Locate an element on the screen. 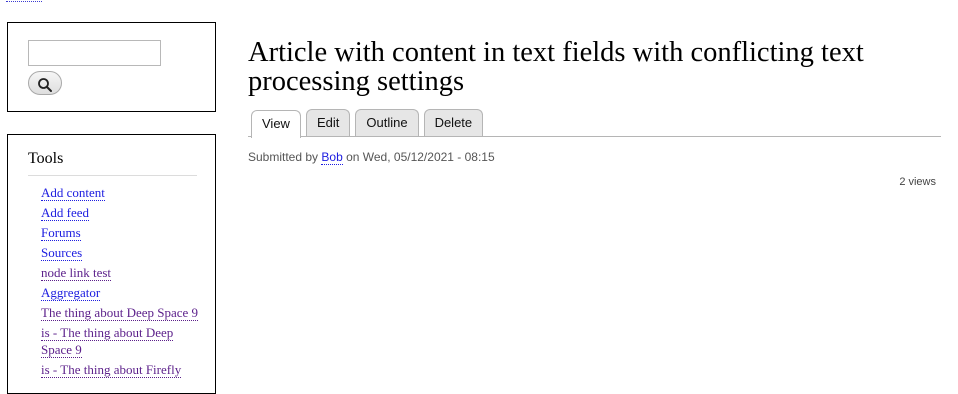 This screenshot has width=958, height=394. tools-menu-item: node link test is located at coordinates (123, 273).